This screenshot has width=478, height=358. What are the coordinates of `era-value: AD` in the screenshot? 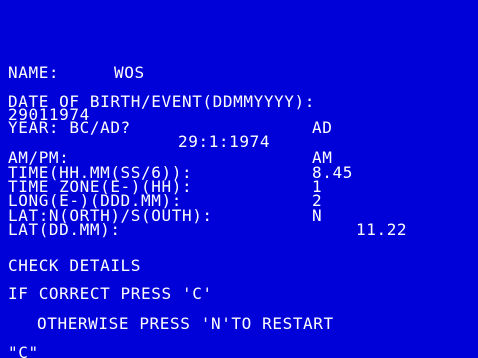 It's located at (322, 127).